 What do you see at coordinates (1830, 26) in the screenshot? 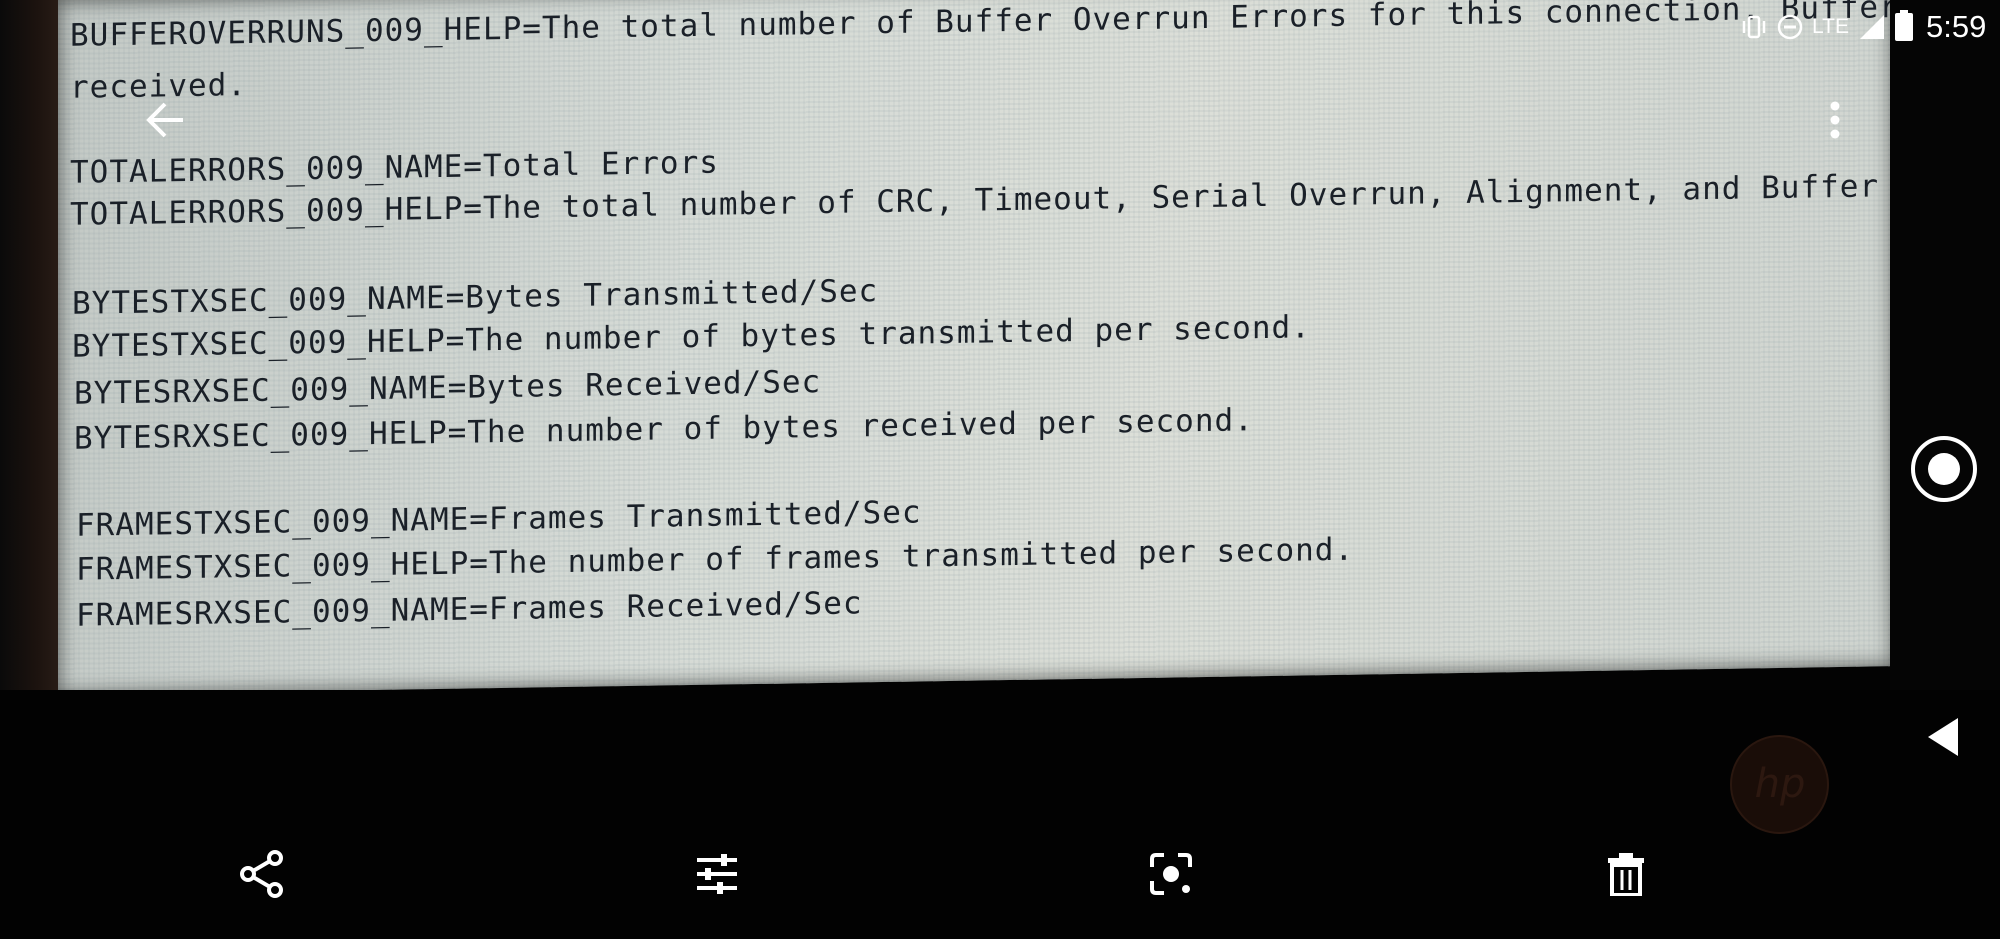
I see `network-type: LTE` at bounding box center [1830, 26].